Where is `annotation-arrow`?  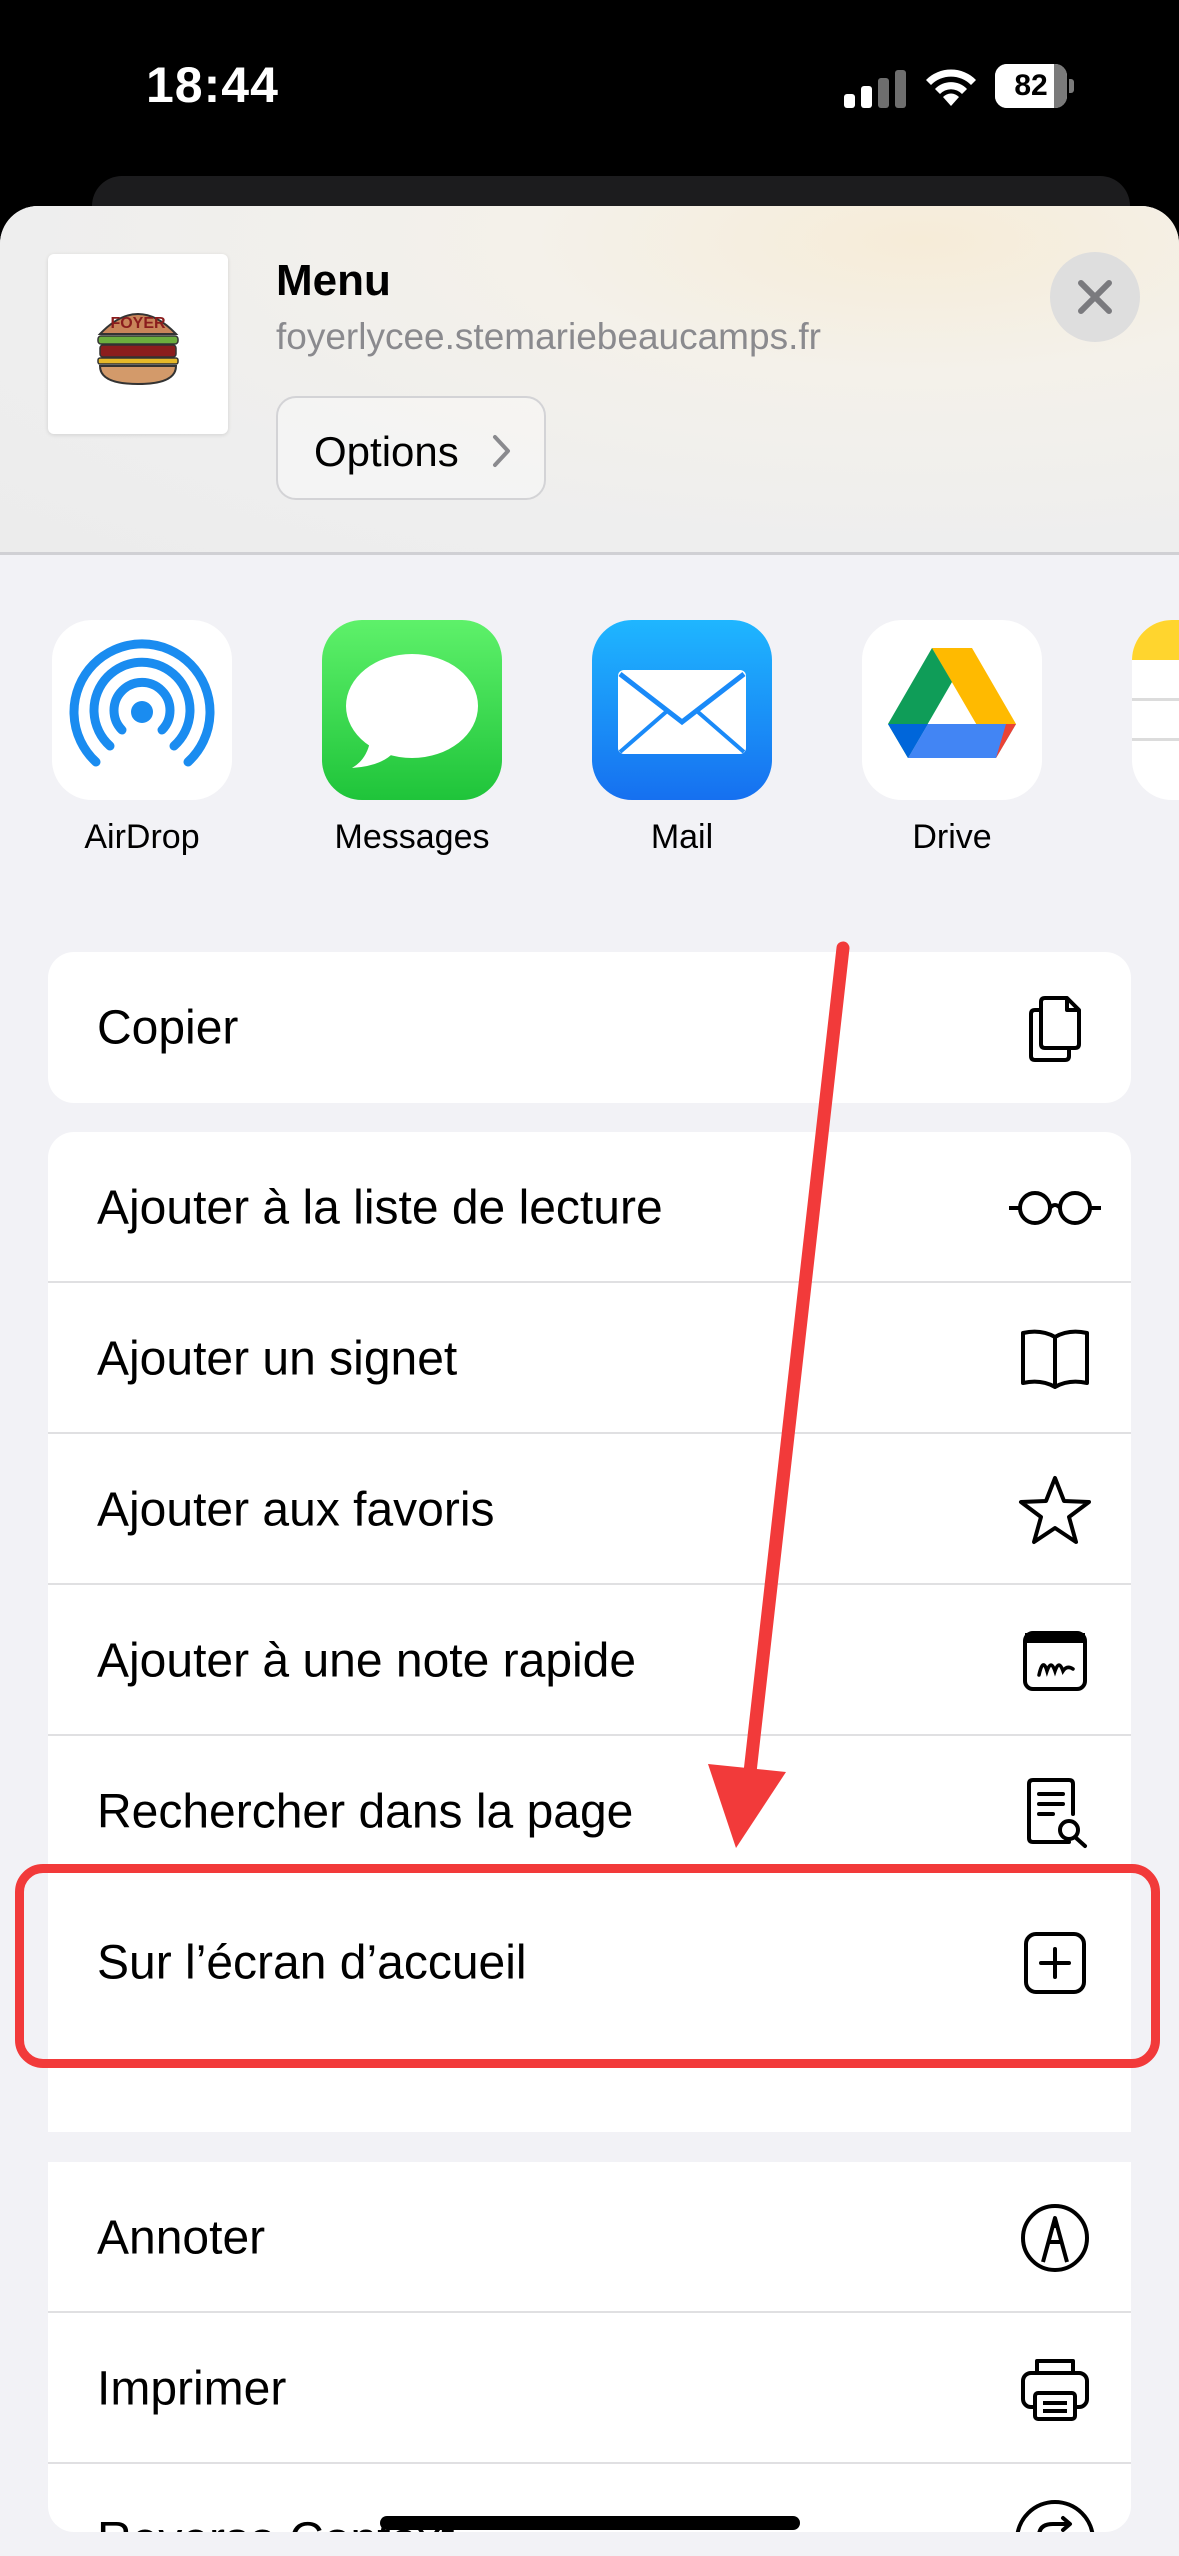 annotation-arrow is located at coordinates (779, 1394).